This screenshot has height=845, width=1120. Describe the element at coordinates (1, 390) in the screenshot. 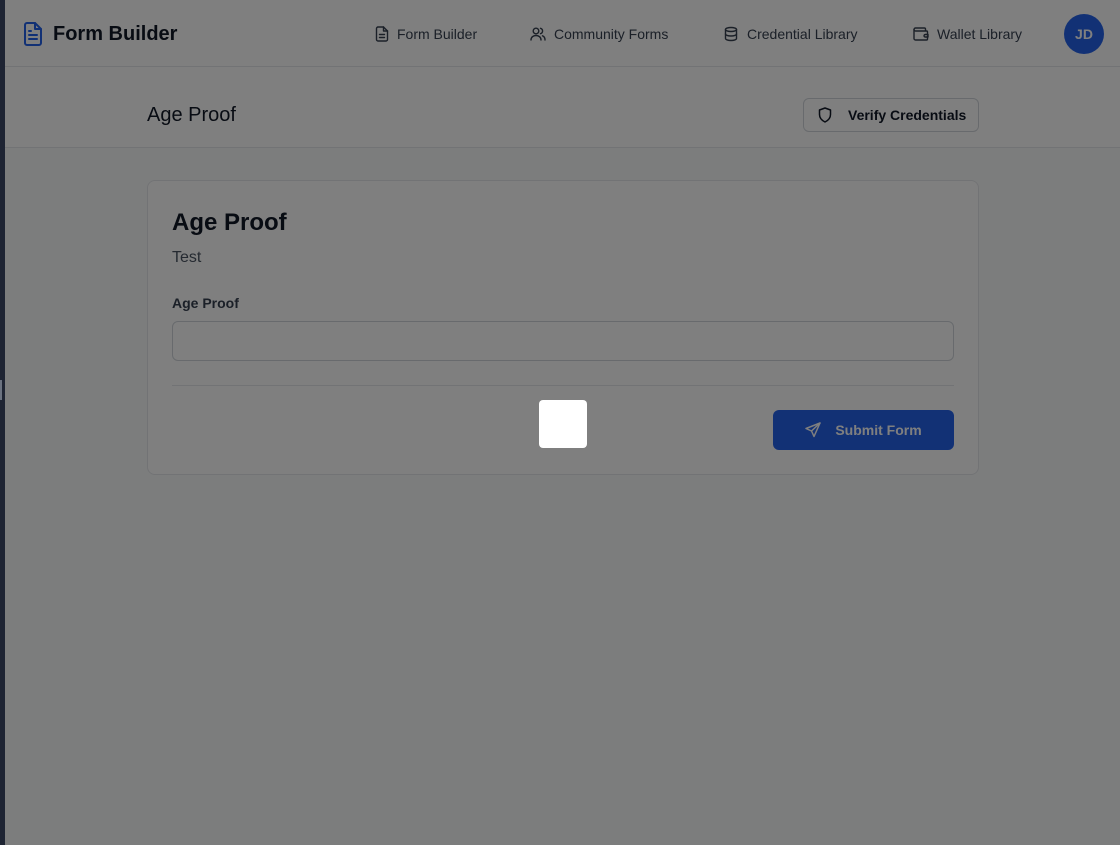

I see `window-resize-handle` at that location.